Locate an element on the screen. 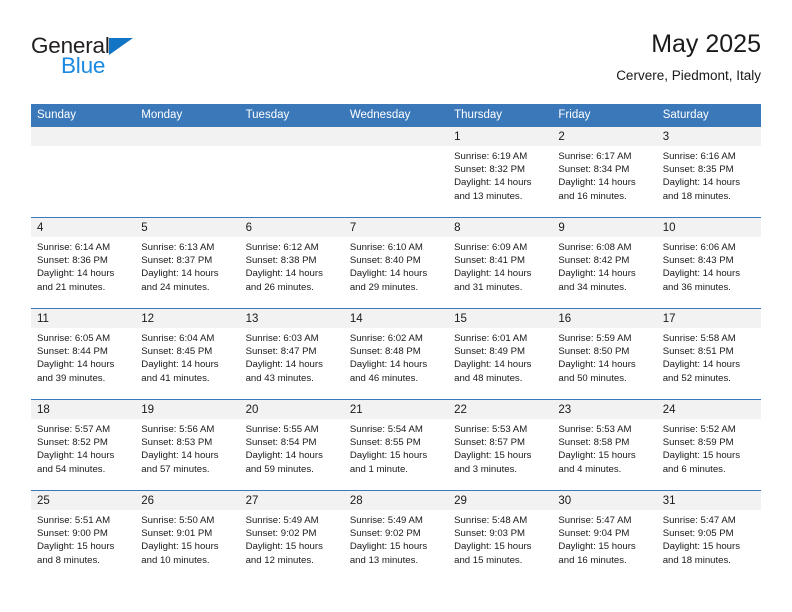 This screenshot has height=612, width=792. general-blue-logo: General Blue is located at coordinates (131, 62).